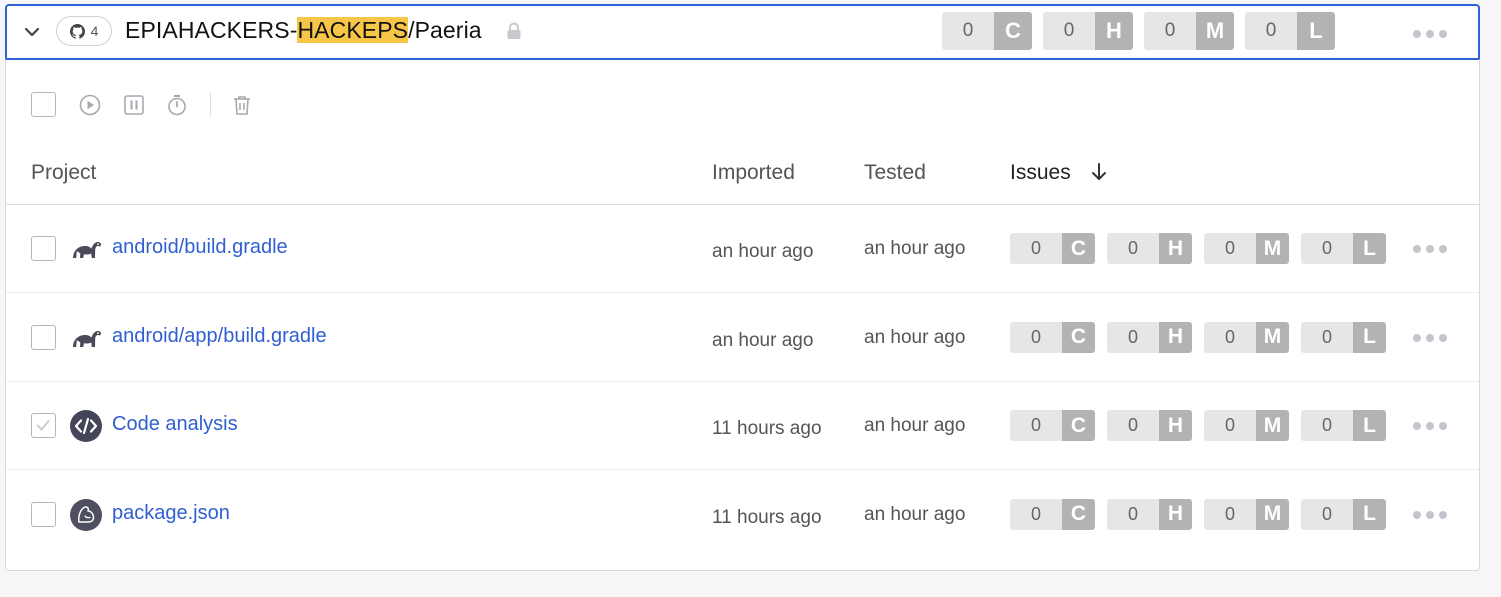  I want to click on group-severity-summary: 0C0H0M0L, so click(1138, 31).